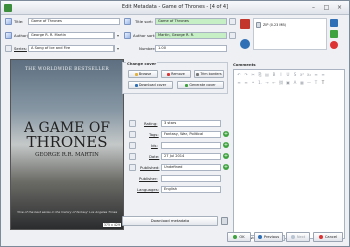 This screenshot has height=247, width=350. What do you see at coordinates (142, 63) in the screenshot?
I see `change-cover-heading: Change cover` at bounding box center [142, 63].